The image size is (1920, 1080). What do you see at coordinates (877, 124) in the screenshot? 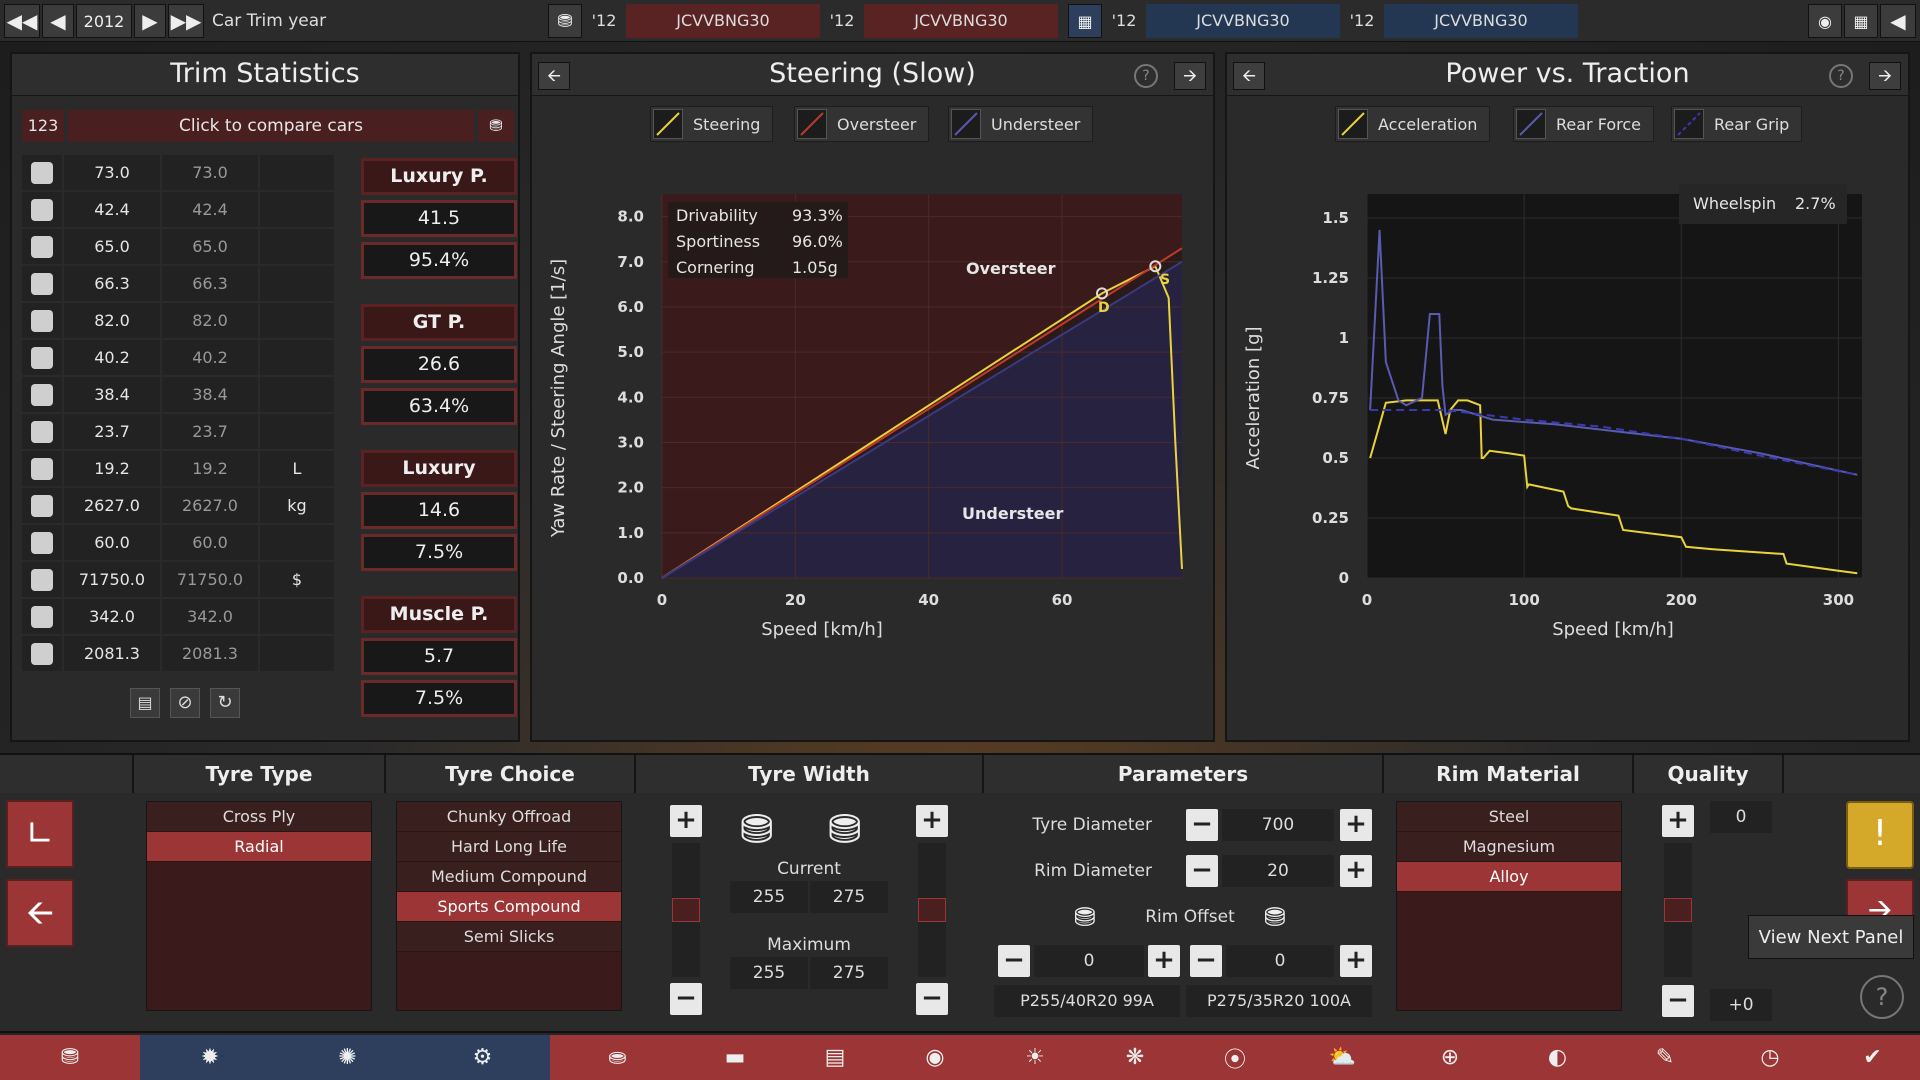
I see `legend-label: Oversteer` at bounding box center [877, 124].